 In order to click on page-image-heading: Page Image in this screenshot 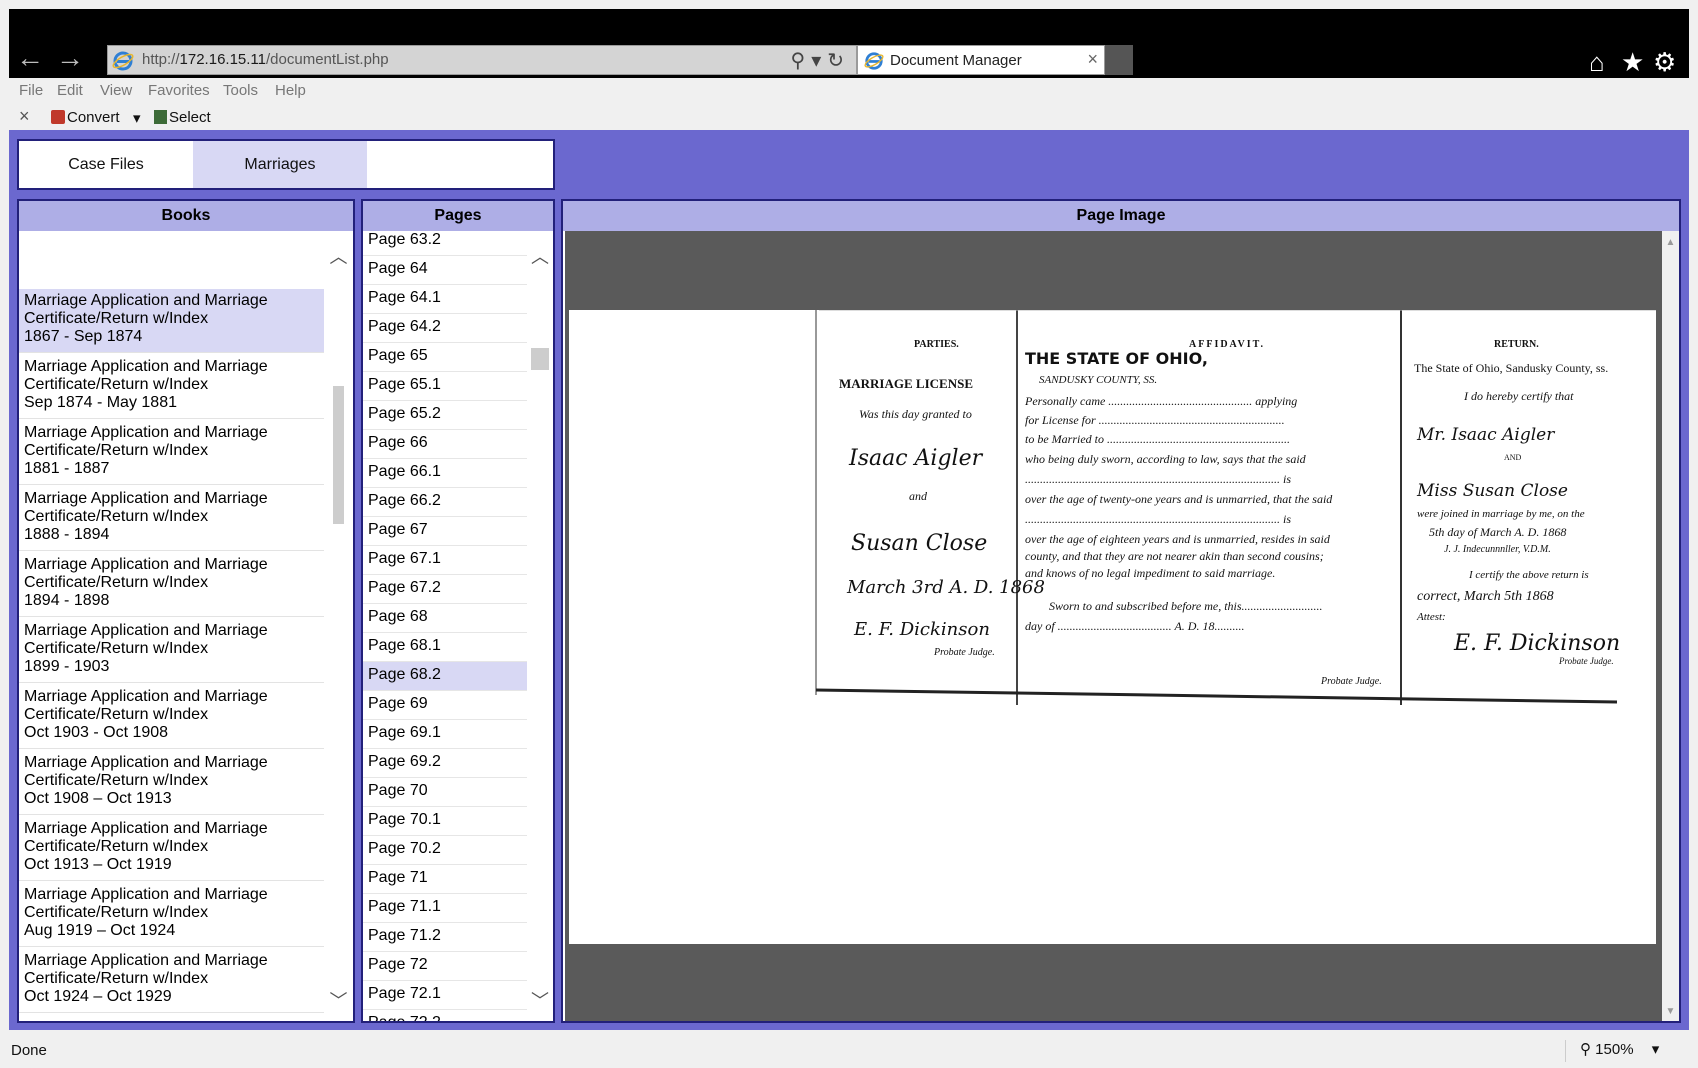, I will do `click(1121, 216)`.